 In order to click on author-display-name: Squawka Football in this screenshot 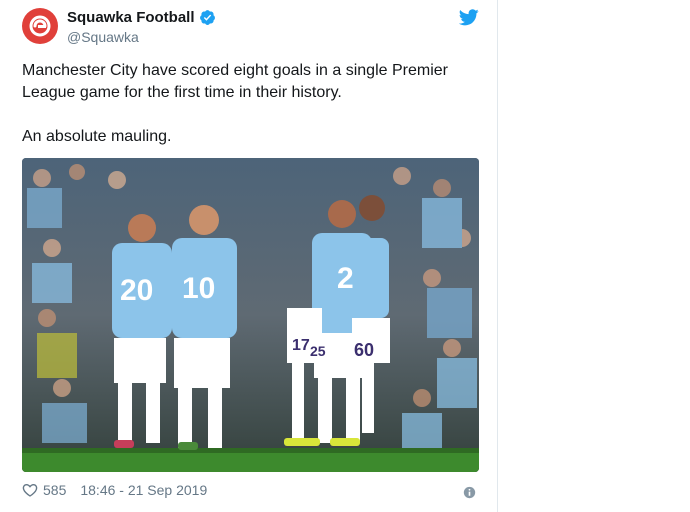, I will do `click(131, 17)`.